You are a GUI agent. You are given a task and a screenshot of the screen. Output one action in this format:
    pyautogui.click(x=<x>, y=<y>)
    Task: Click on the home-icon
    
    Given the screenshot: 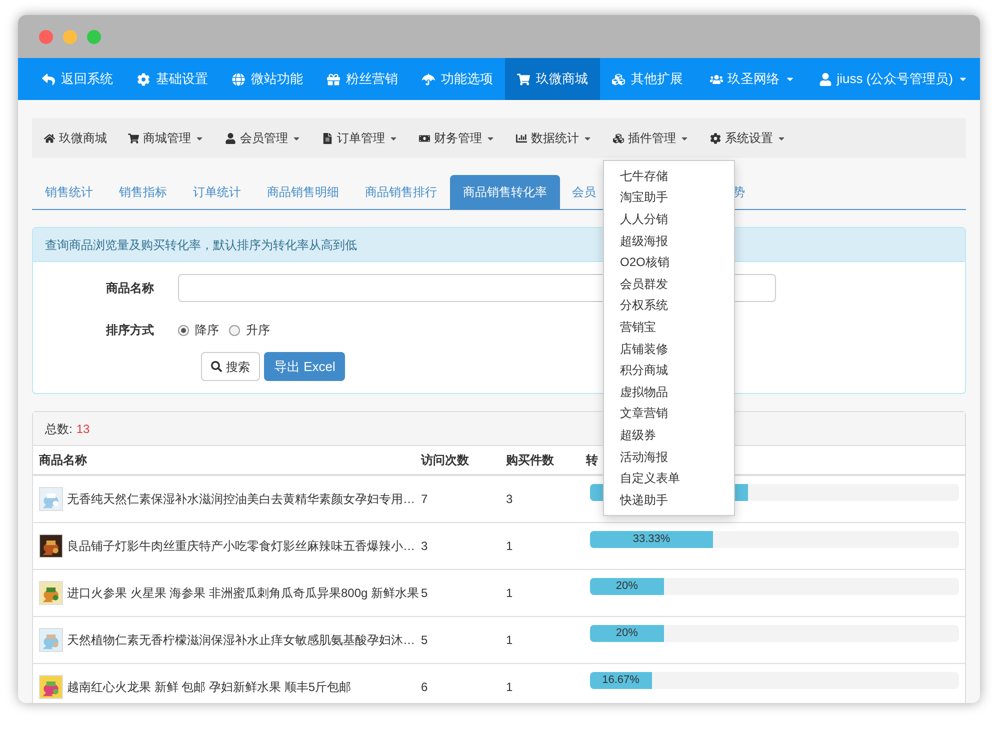 What is the action you would take?
    pyautogui.click(x=49, y=138)
    